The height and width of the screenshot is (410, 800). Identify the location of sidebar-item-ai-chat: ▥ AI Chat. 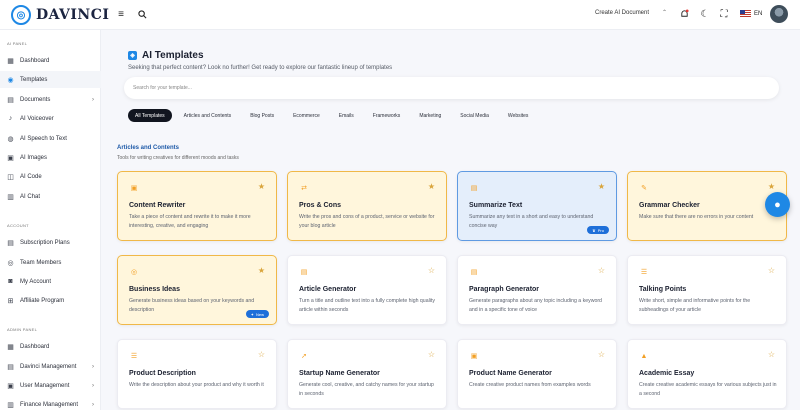
(50, 196).